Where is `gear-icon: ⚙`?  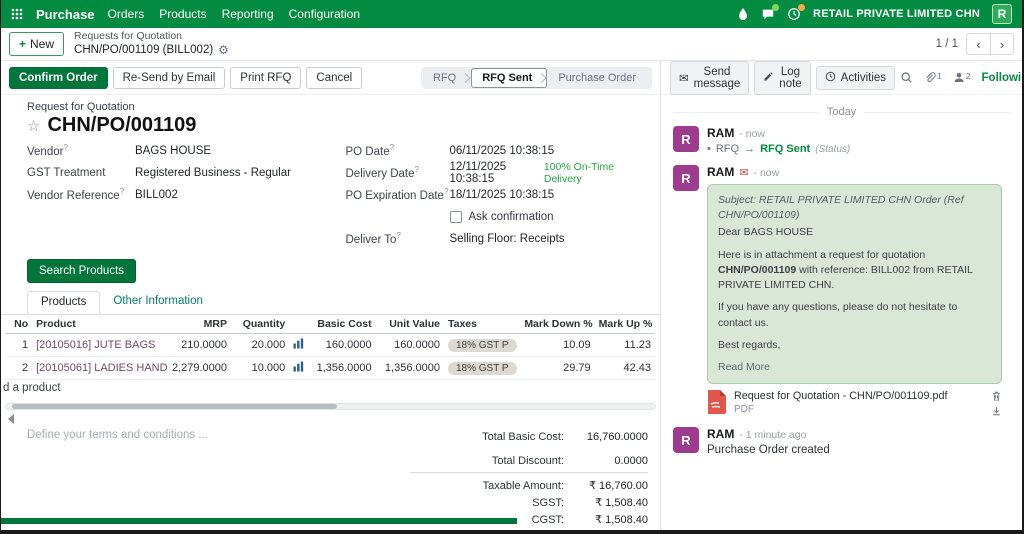
gear-icon: ⚙ is located at coordinates (223, 50).